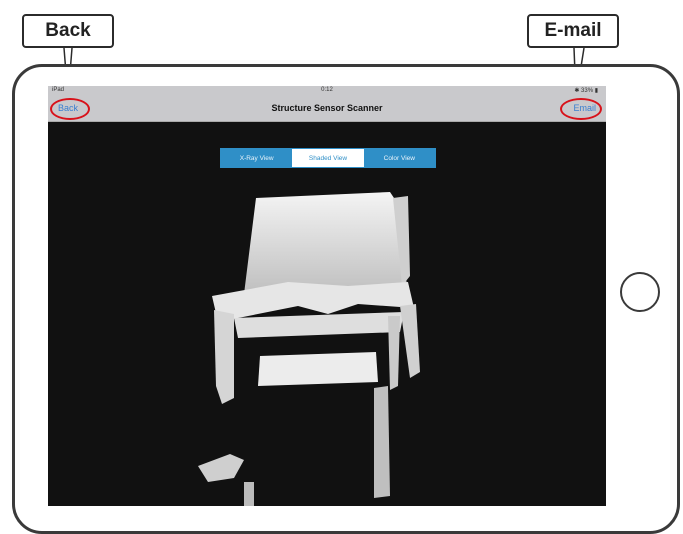 The height and width of the screenshot is (534, 683). Describe the element at coordinates (640, 292) in the screenshot. I see `home-button` at that location.